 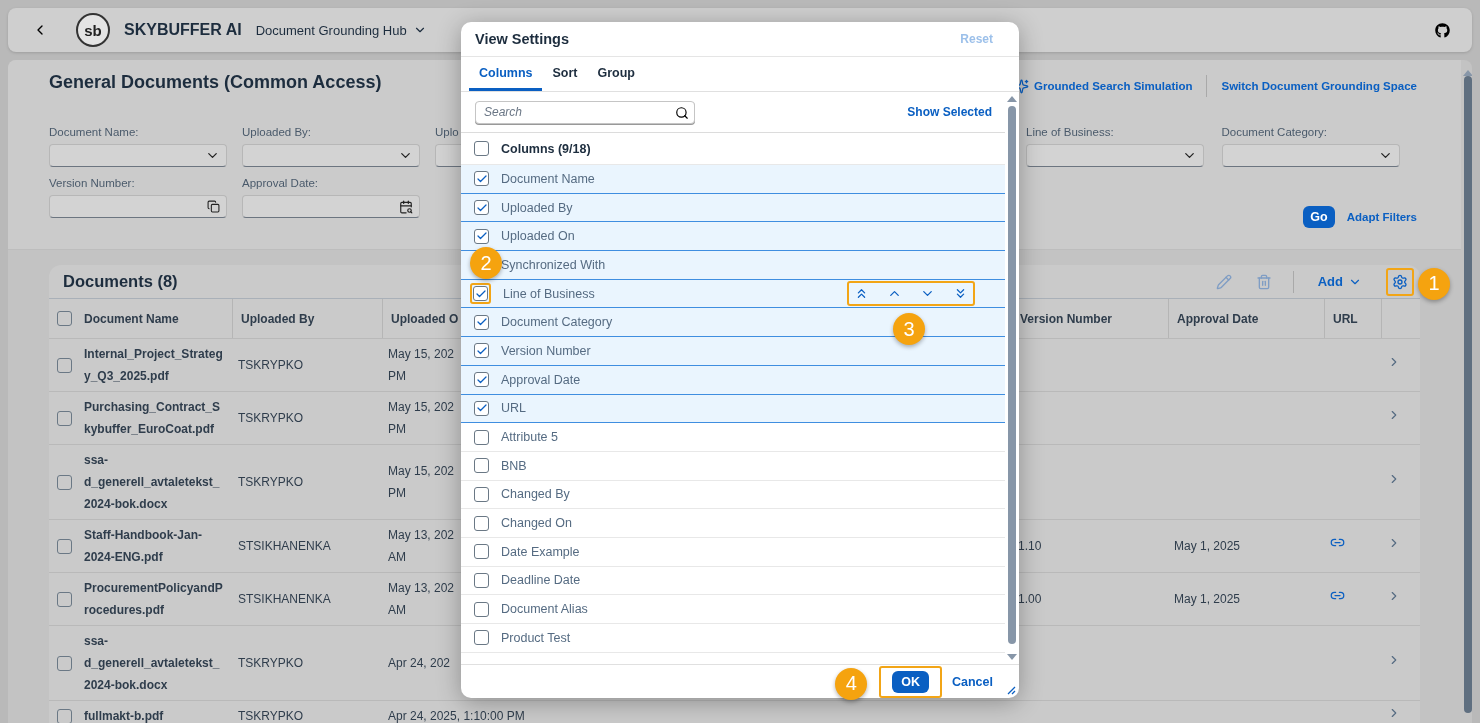 What do you see at coordinates (546, 350) in the screenshot?
I see `column-label: Version Number` at bounding box center [546, 350].